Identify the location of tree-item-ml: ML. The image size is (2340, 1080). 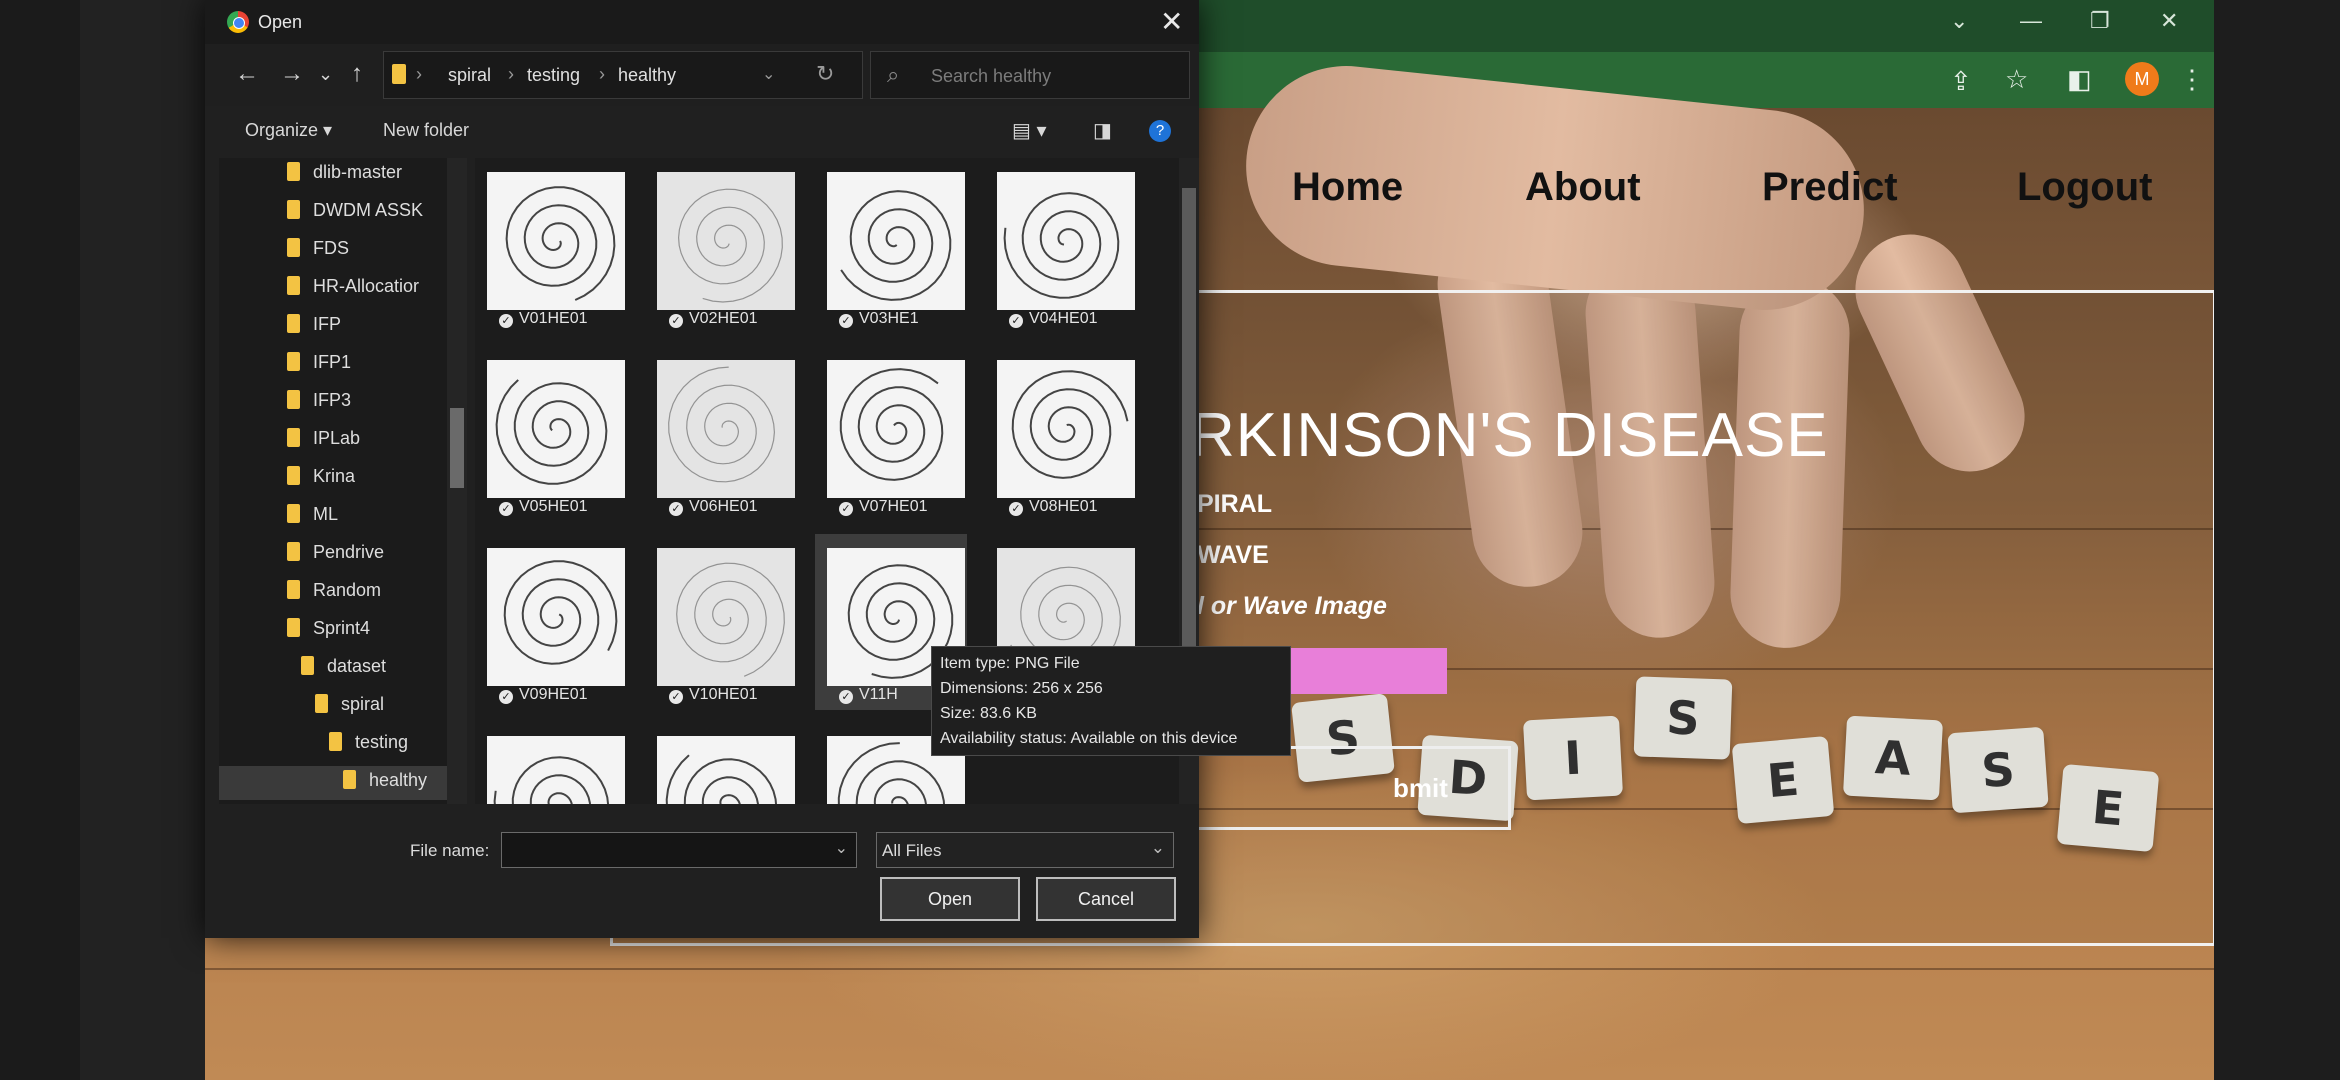
(312, 521).